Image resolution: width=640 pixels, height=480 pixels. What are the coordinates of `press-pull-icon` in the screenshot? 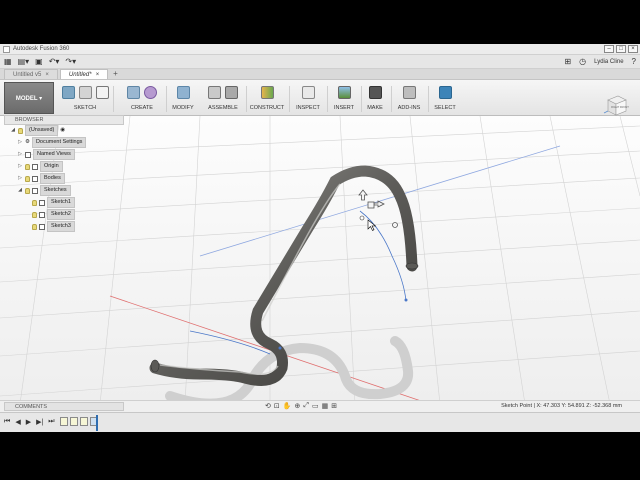 It's located at (183, 92).